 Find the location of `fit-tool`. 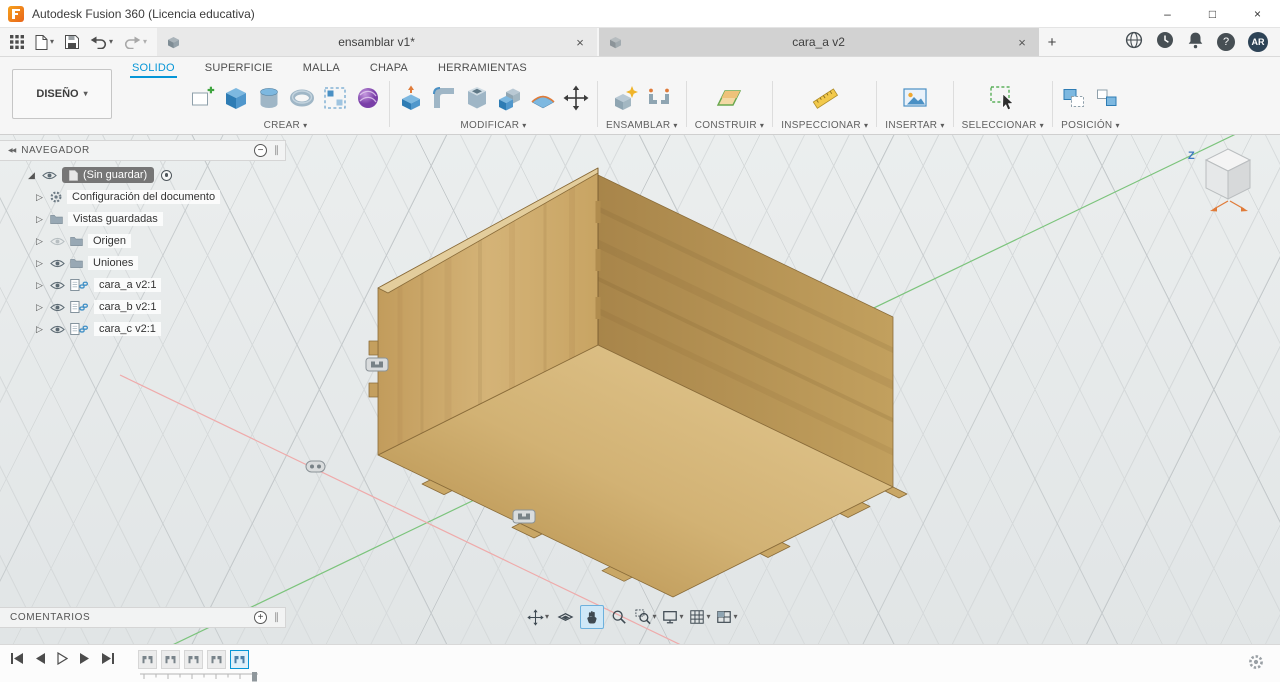

fit-tool is located at coordinates (565, 617).